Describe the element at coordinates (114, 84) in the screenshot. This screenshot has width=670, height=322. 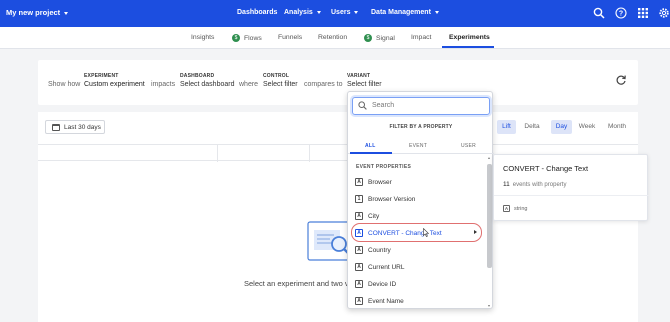
I see `experiment-selector: Custom experiment` at that location.